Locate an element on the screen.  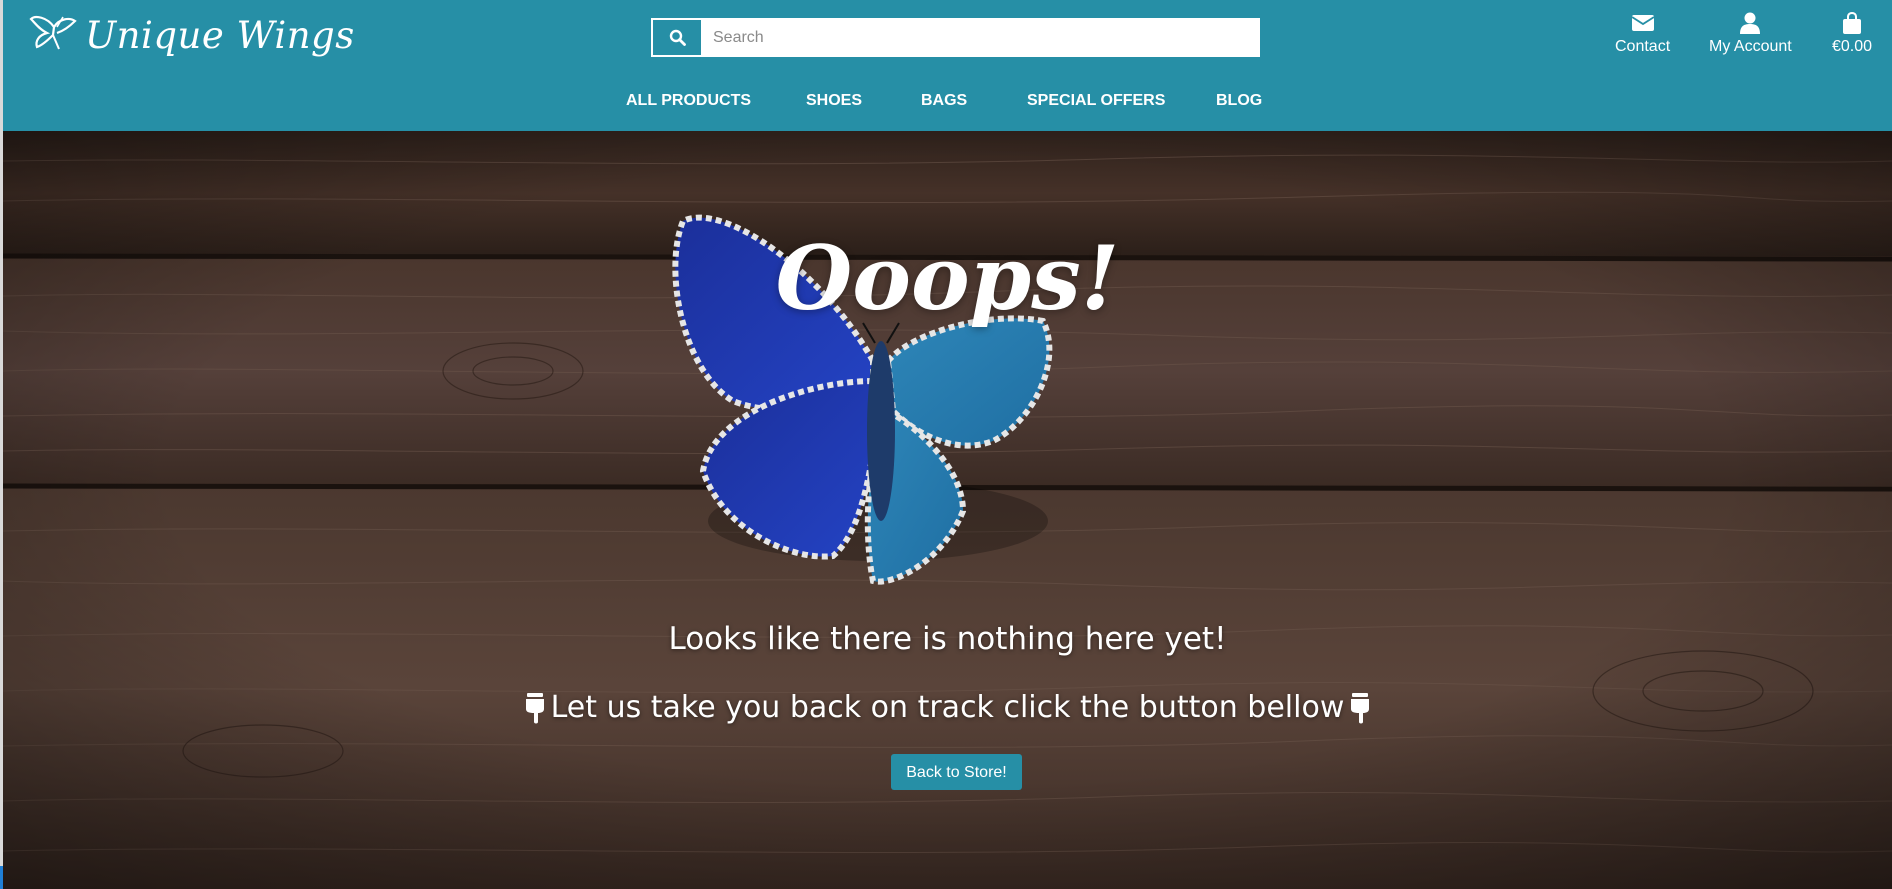
nav-bags: BAGS is located at coordinates (944, 101).